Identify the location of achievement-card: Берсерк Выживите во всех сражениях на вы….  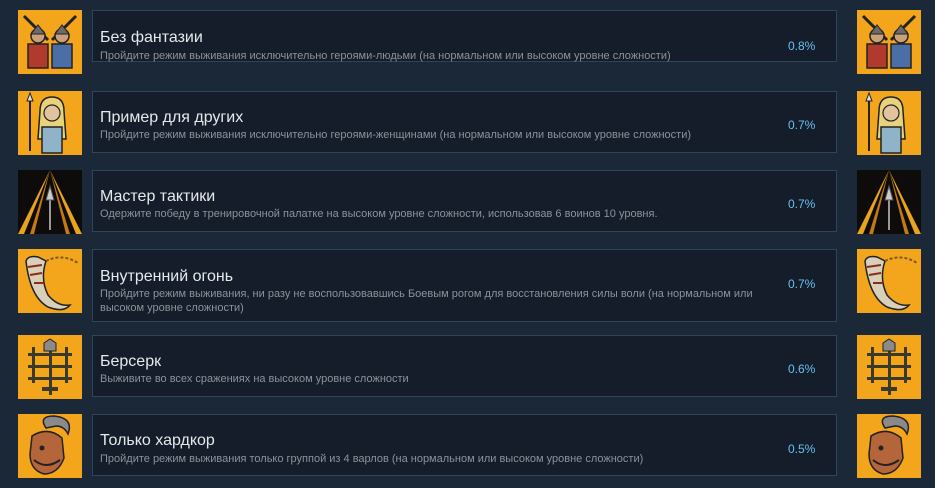
(464, 366).